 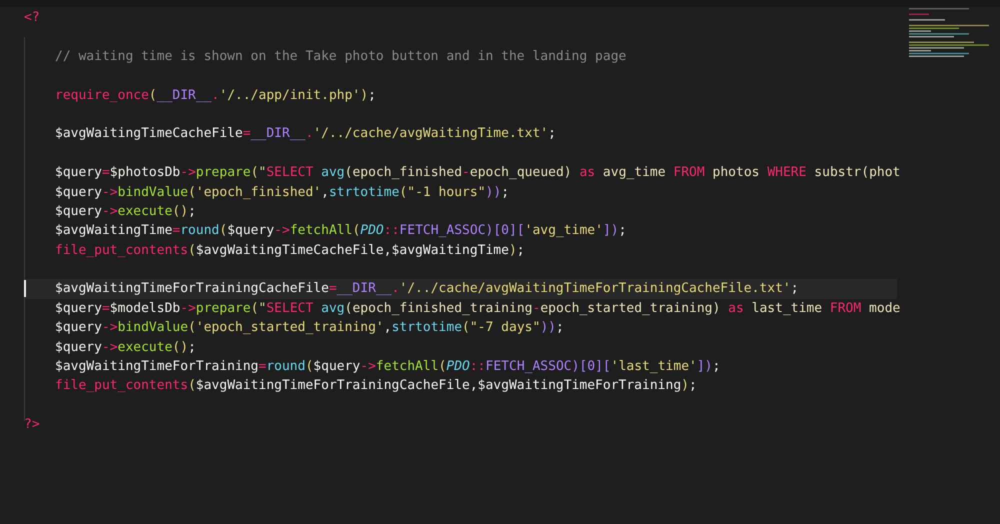 What do you see at coordinates (376, 386) in the screenshot?
I see `code-line: file_put_contents($avgWaitingTimeForTrainingCacheFile,$avgWaitingTimeForTraining);` at bounding box center [376, 386].